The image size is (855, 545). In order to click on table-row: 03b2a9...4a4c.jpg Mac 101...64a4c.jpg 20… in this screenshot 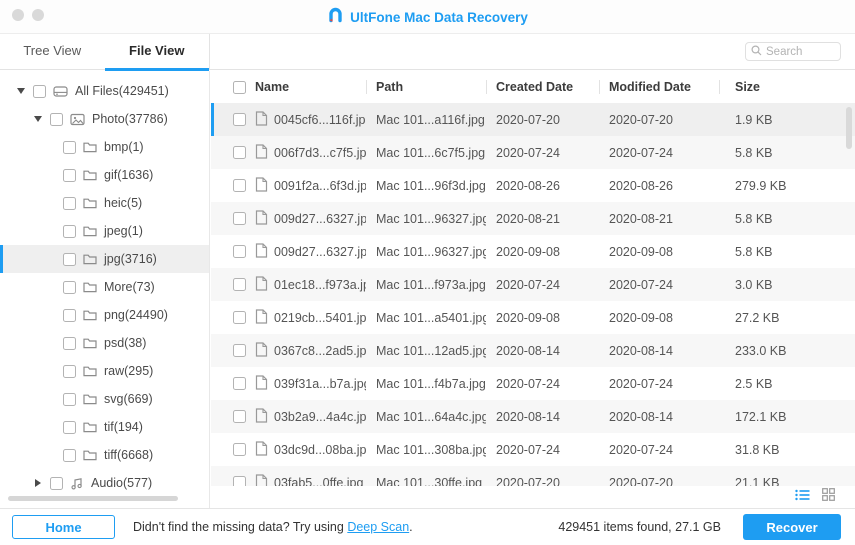, I will do `click(533, 416)`.